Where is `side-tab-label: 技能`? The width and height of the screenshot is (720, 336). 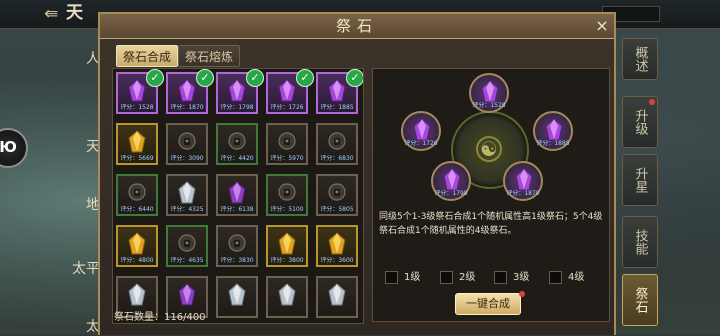 side-tab-label: 技能 is located at coordinates (640, 242).